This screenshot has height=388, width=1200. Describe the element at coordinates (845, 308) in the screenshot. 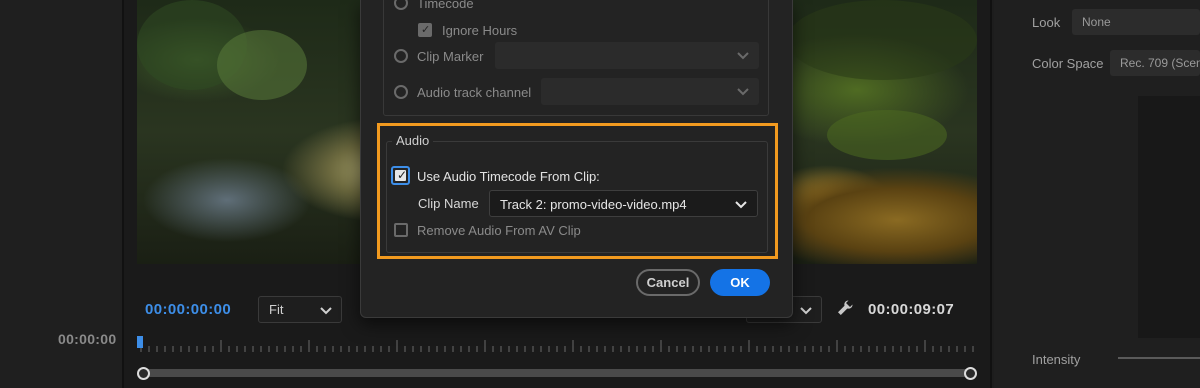

I see `wrench-icon` at that location.